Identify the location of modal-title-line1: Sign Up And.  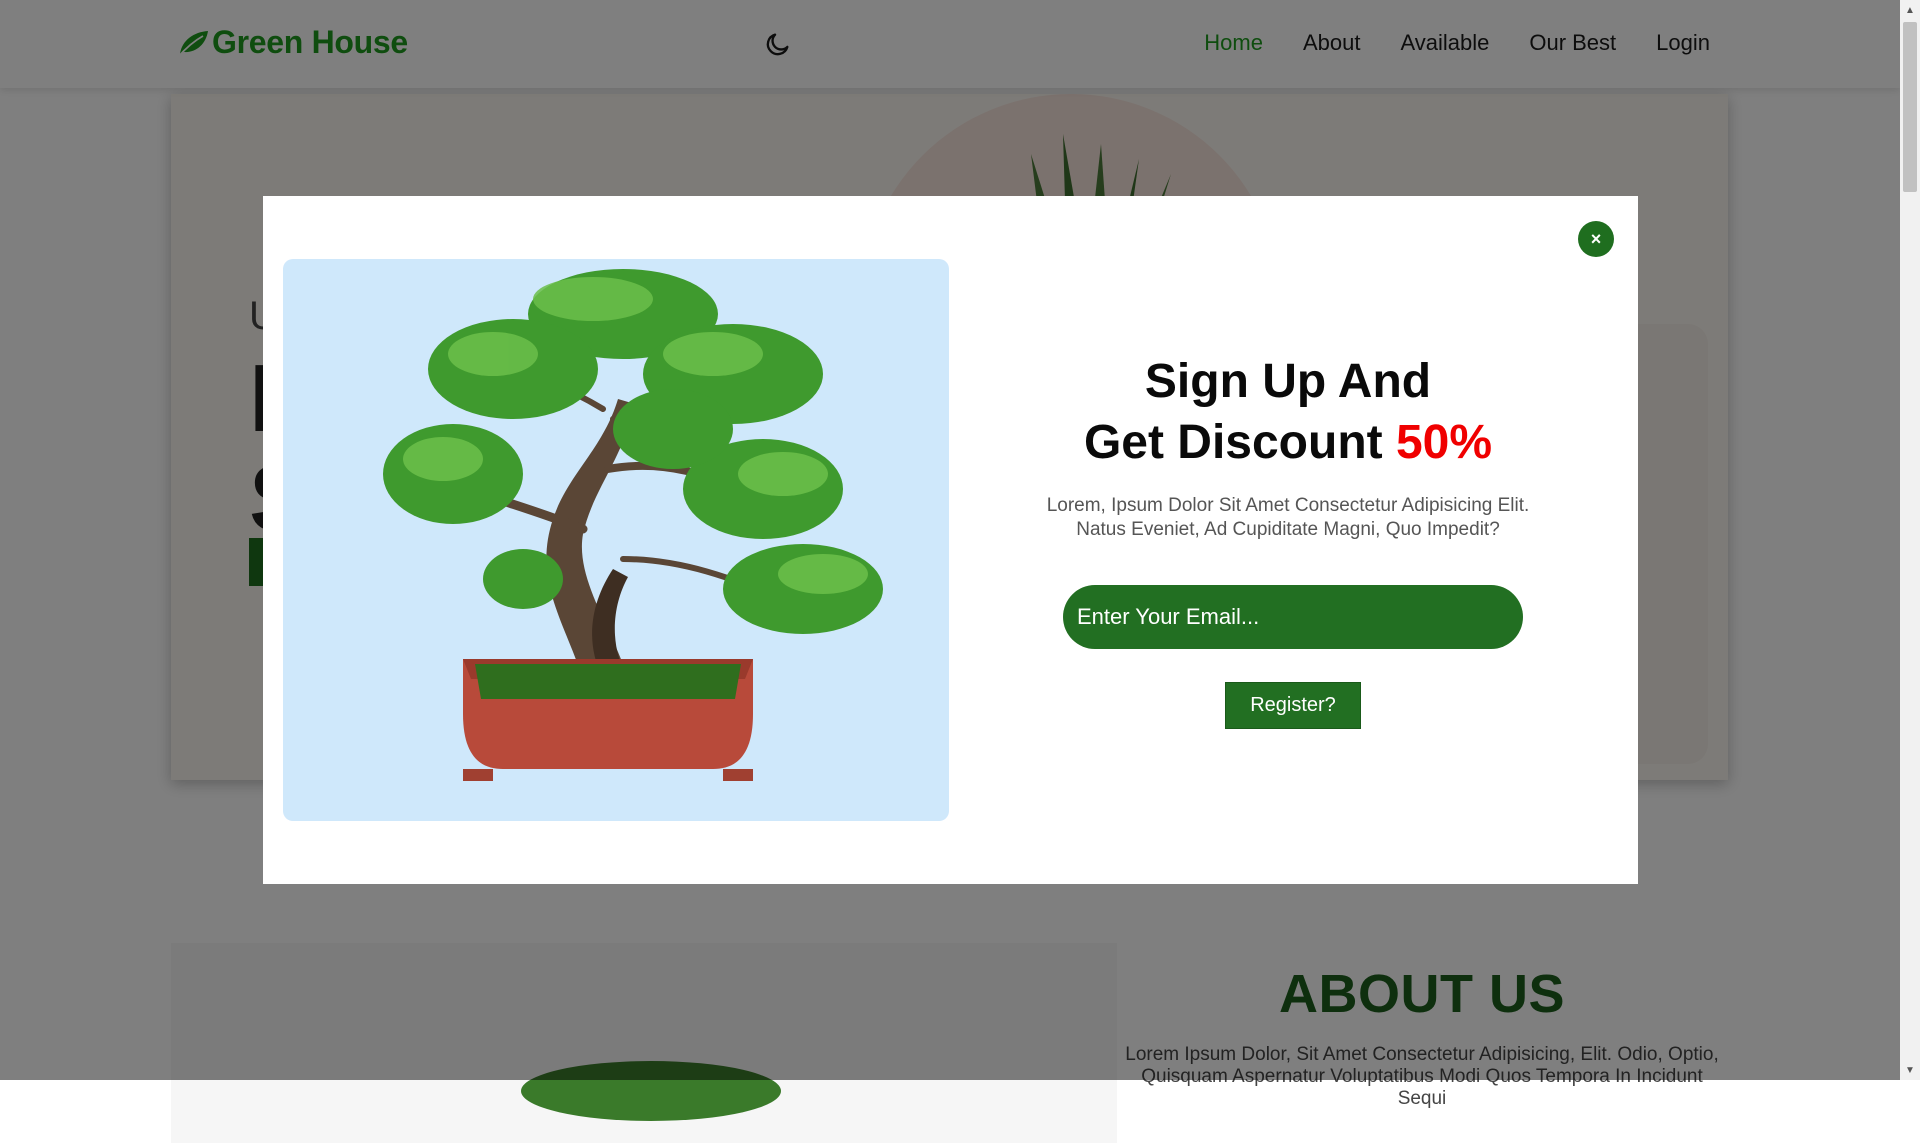
(1288, 381).